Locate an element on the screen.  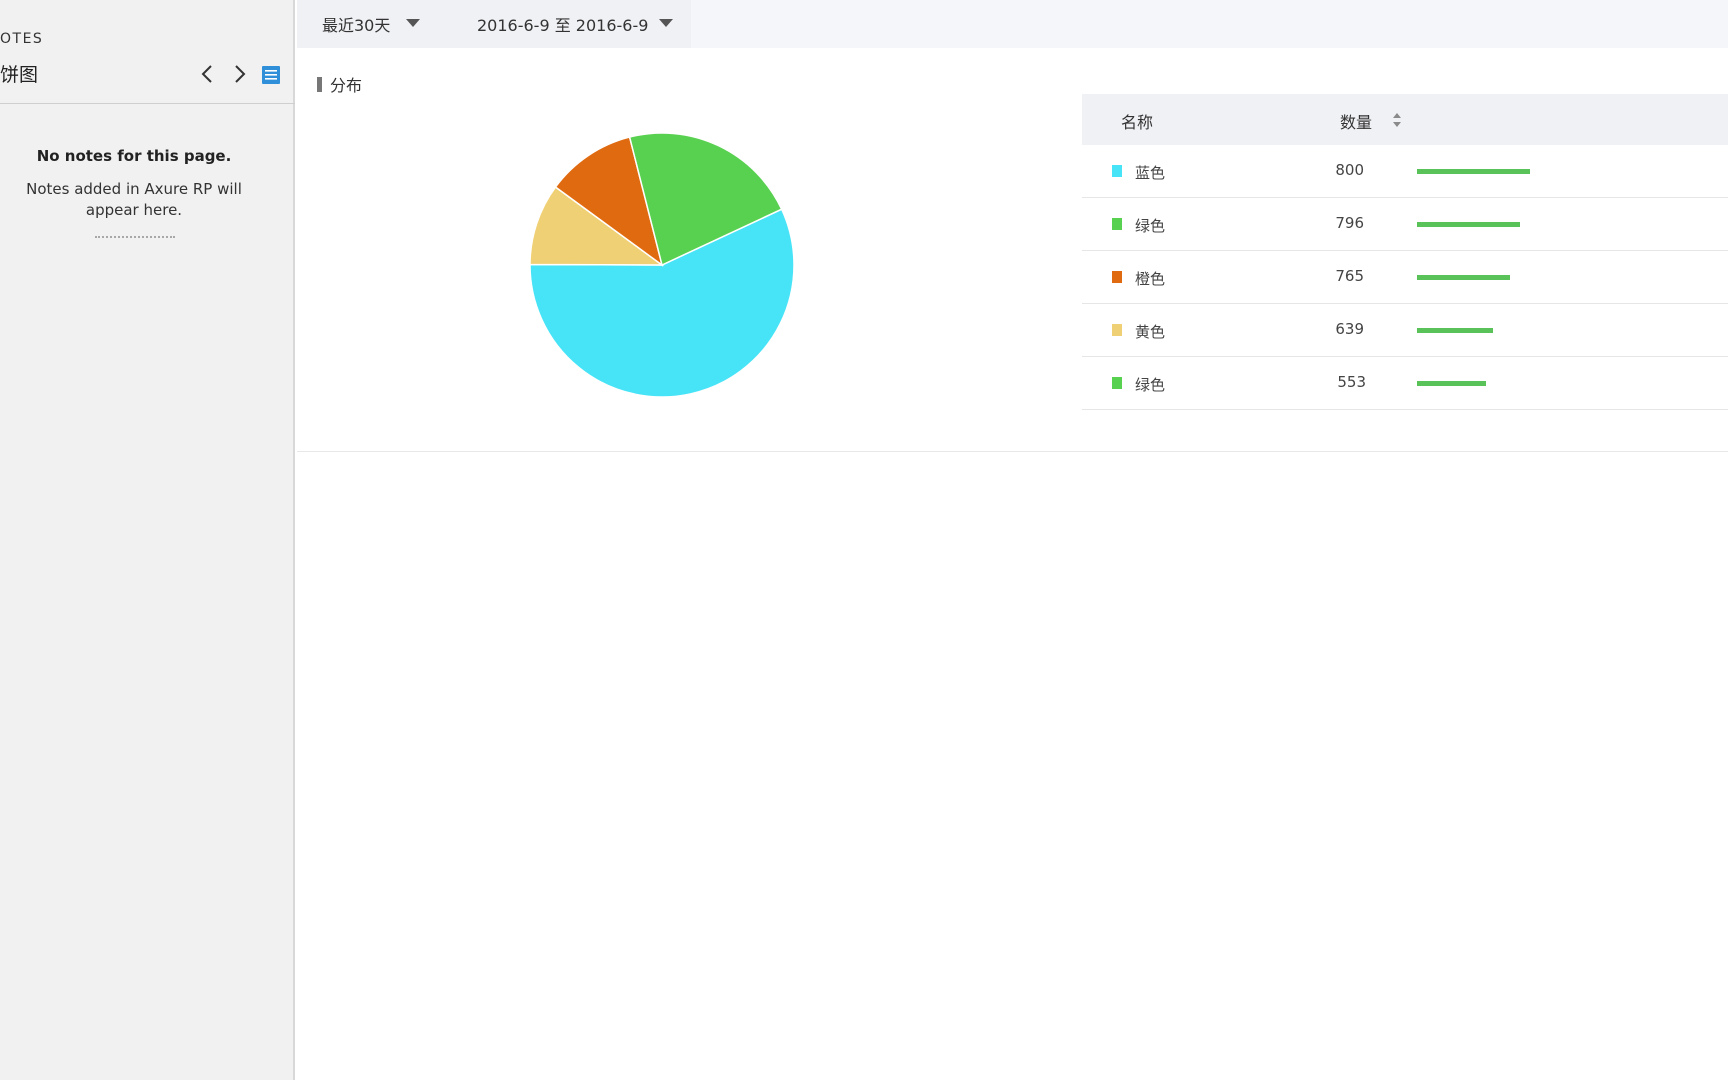
notes-divider is located at coordinates (147, 103).